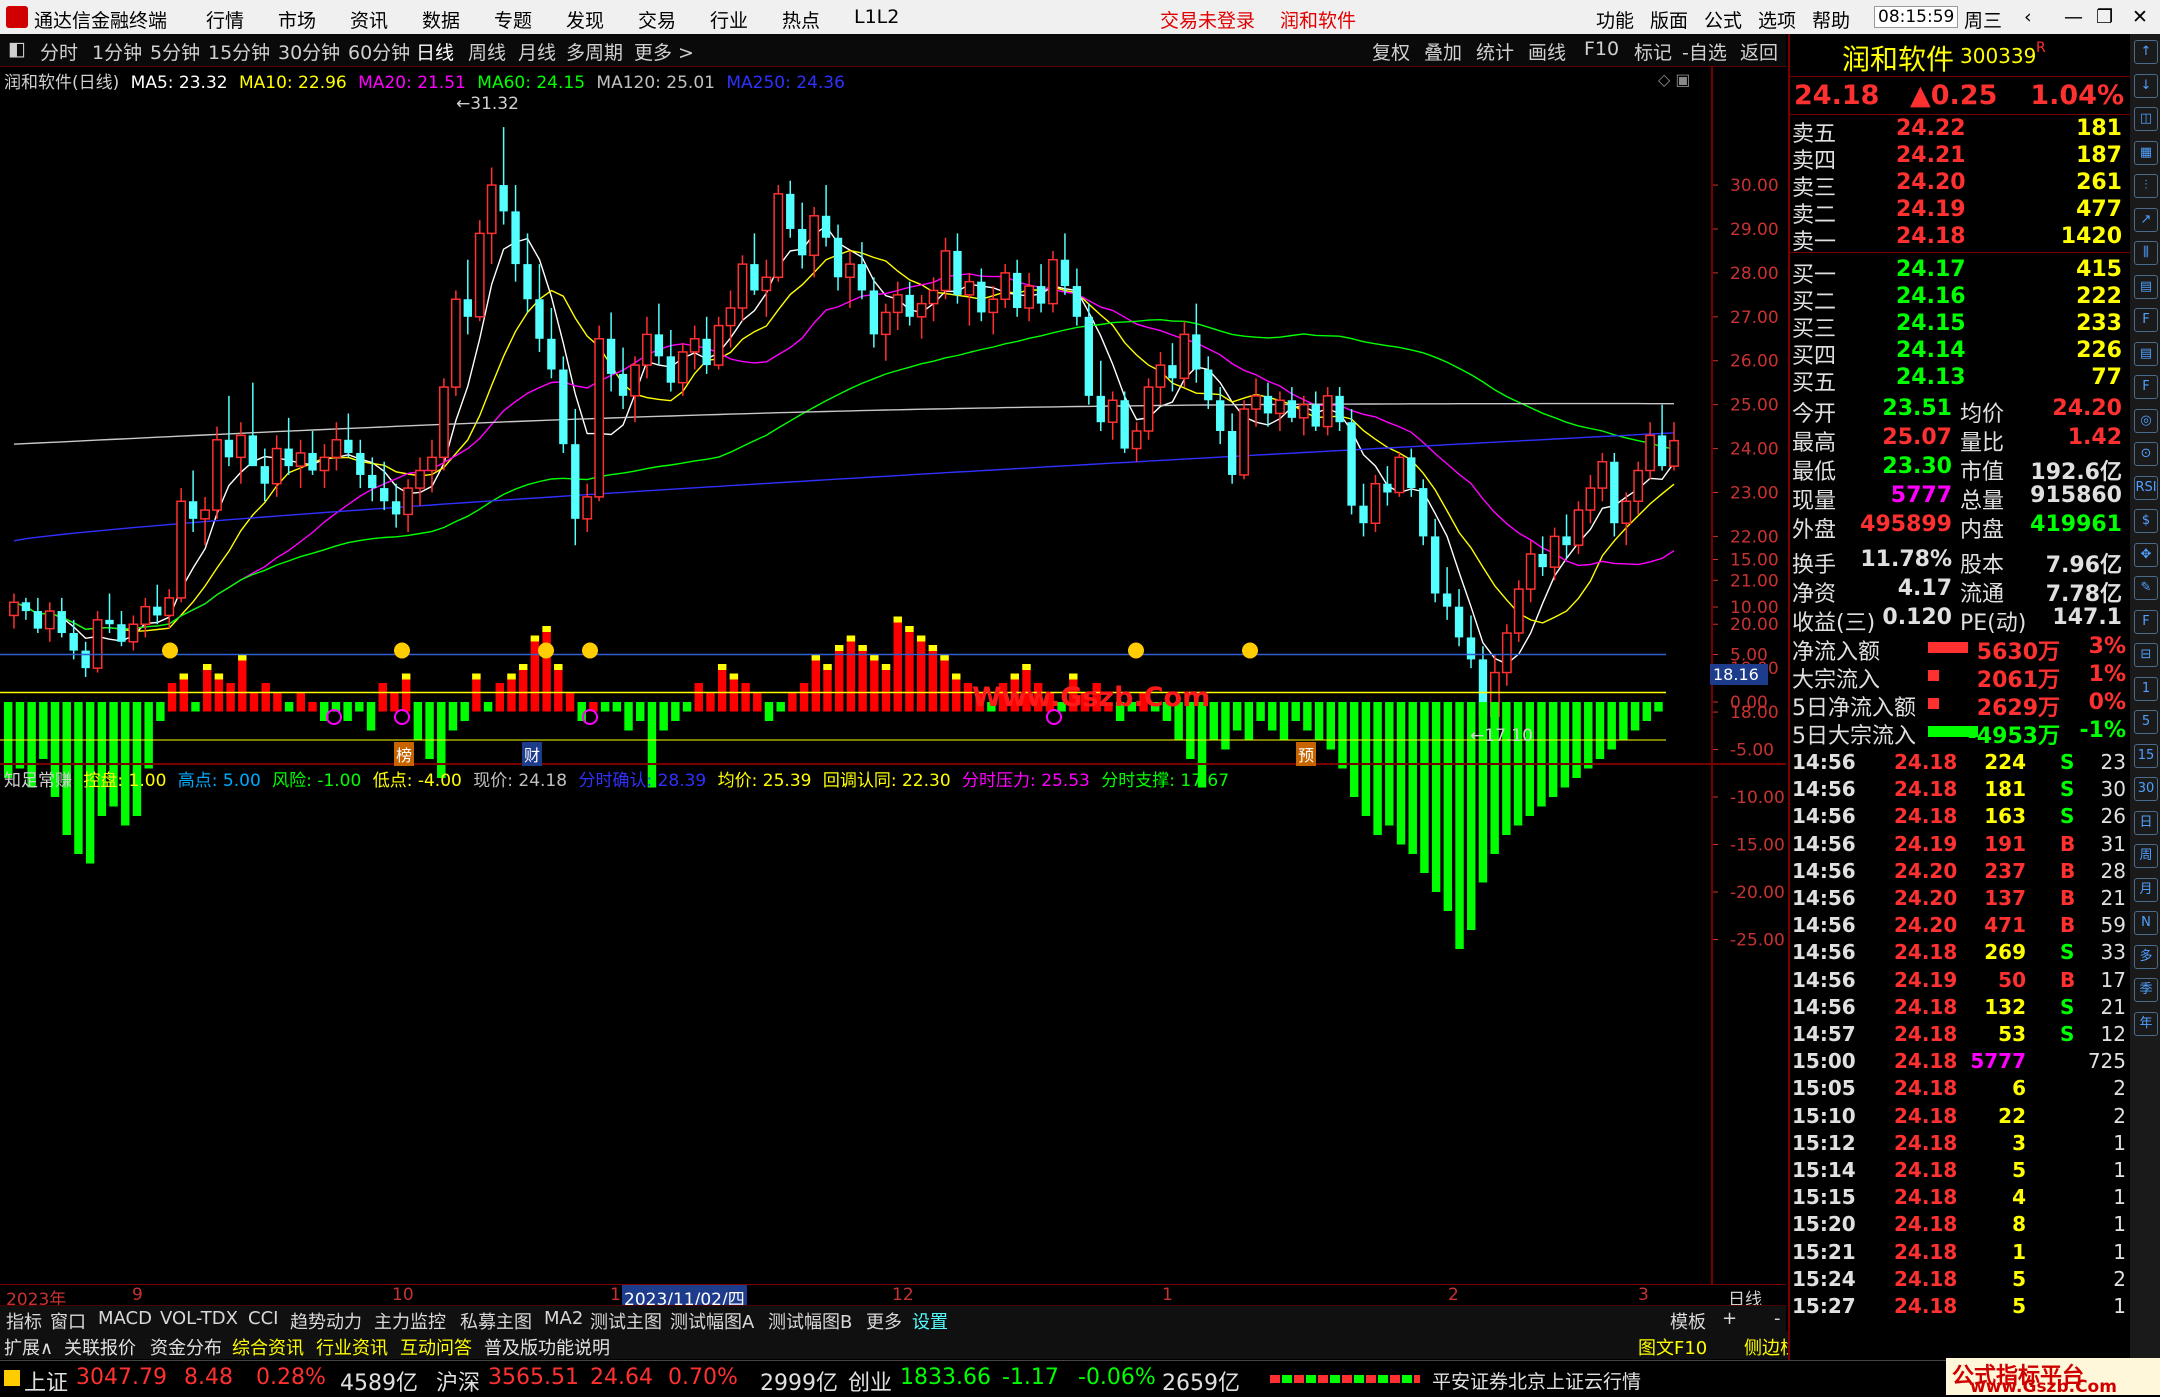 This screenshot has height=1397, width=2160. Describe the element at coordinates (1653, 51) in the screenshot. I see `action-mark: 标记` at that location.